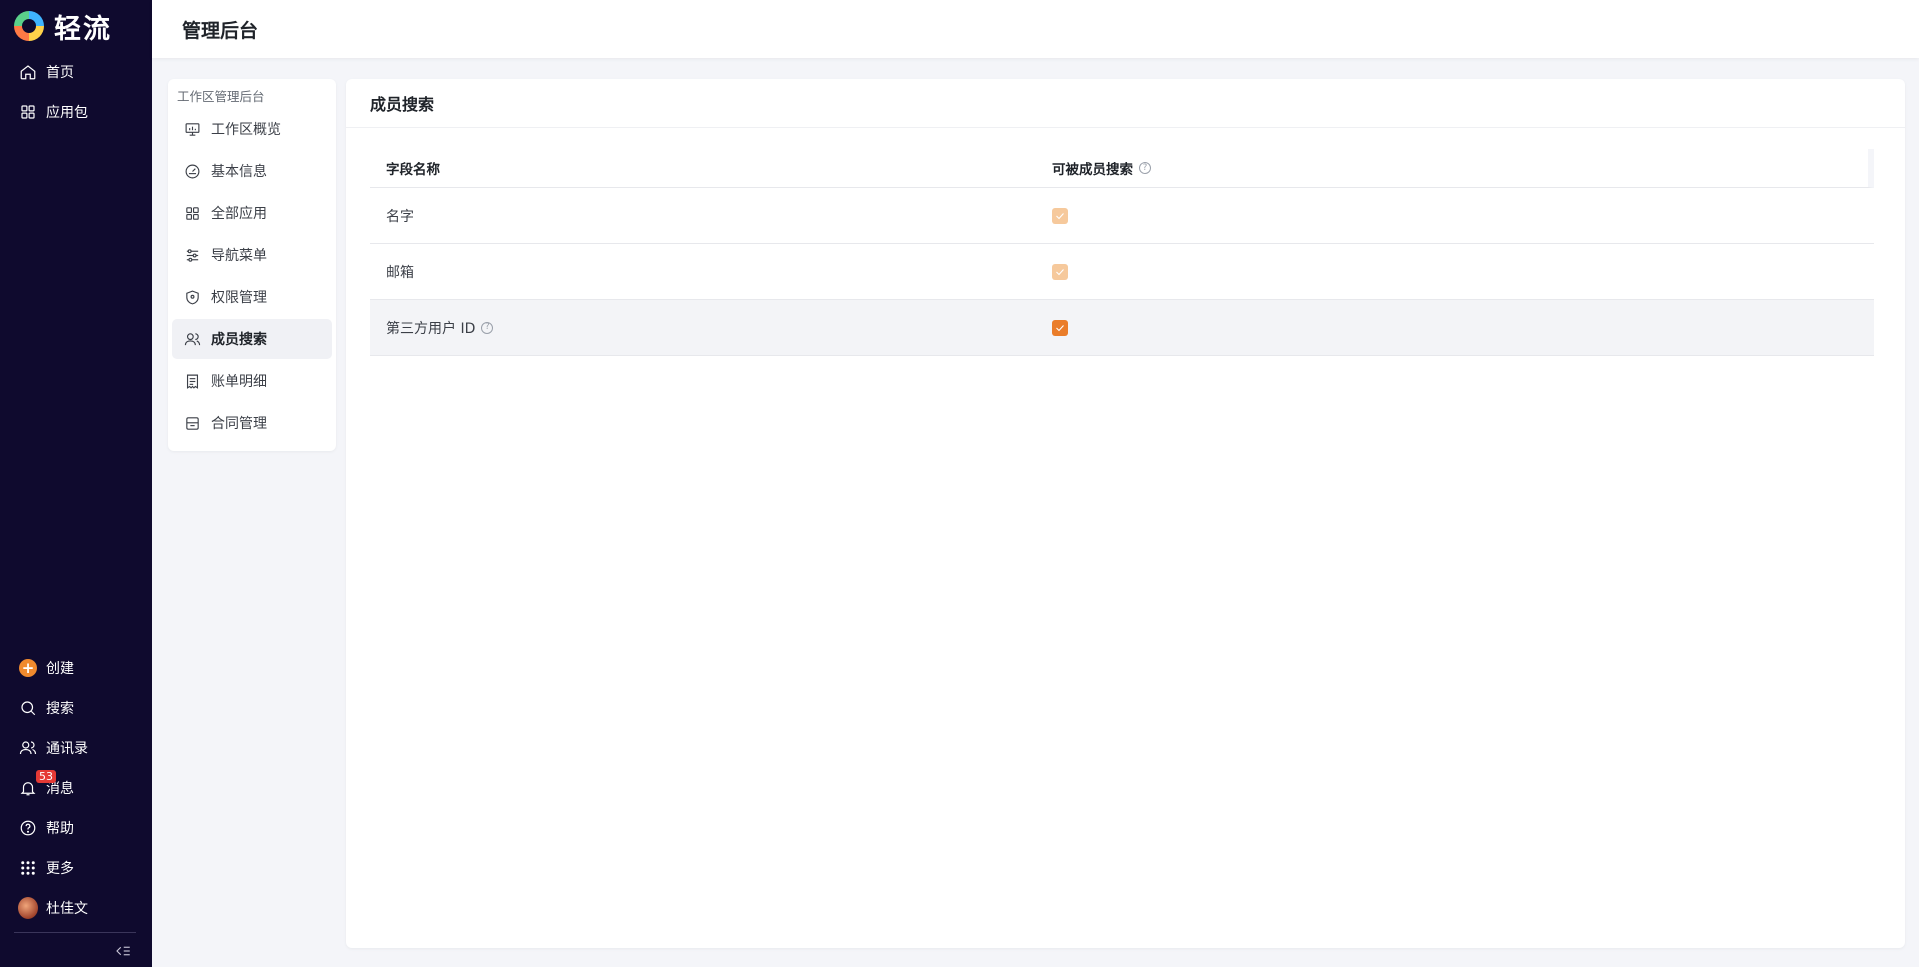 Image resolution: width=1919 pixels, height=967 pixels. I want to click on collapse-icon, so click(123, 951).